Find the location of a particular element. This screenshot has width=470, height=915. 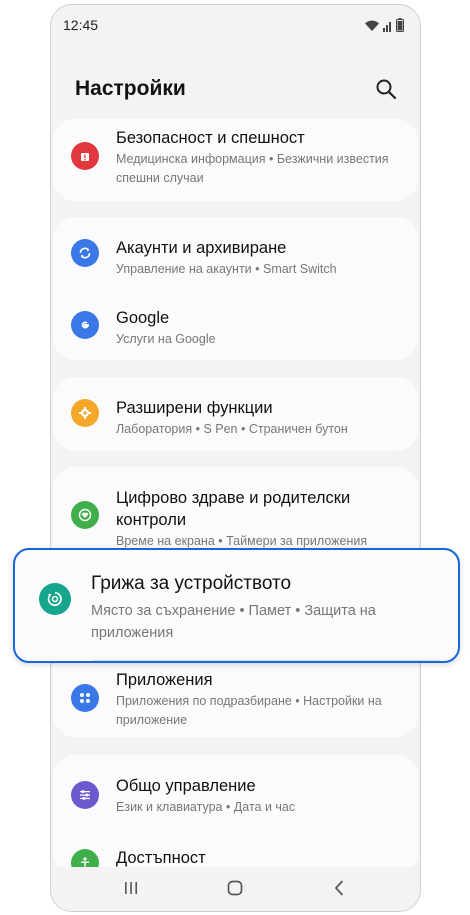

heart-icon is located at coordinates (85, 515).